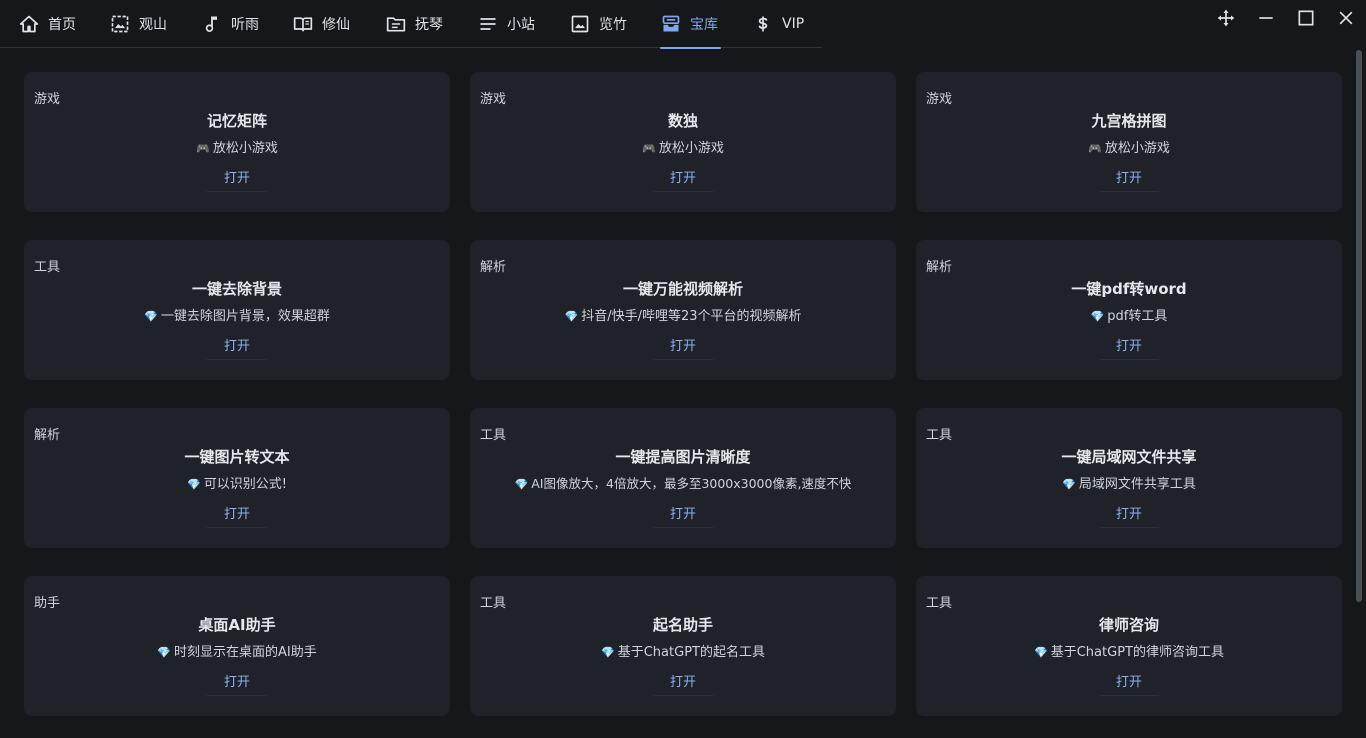  Describe the element at coordinates (1129, 289) in the screenshot. I see `card-title: 一键pdf转word` at that location.